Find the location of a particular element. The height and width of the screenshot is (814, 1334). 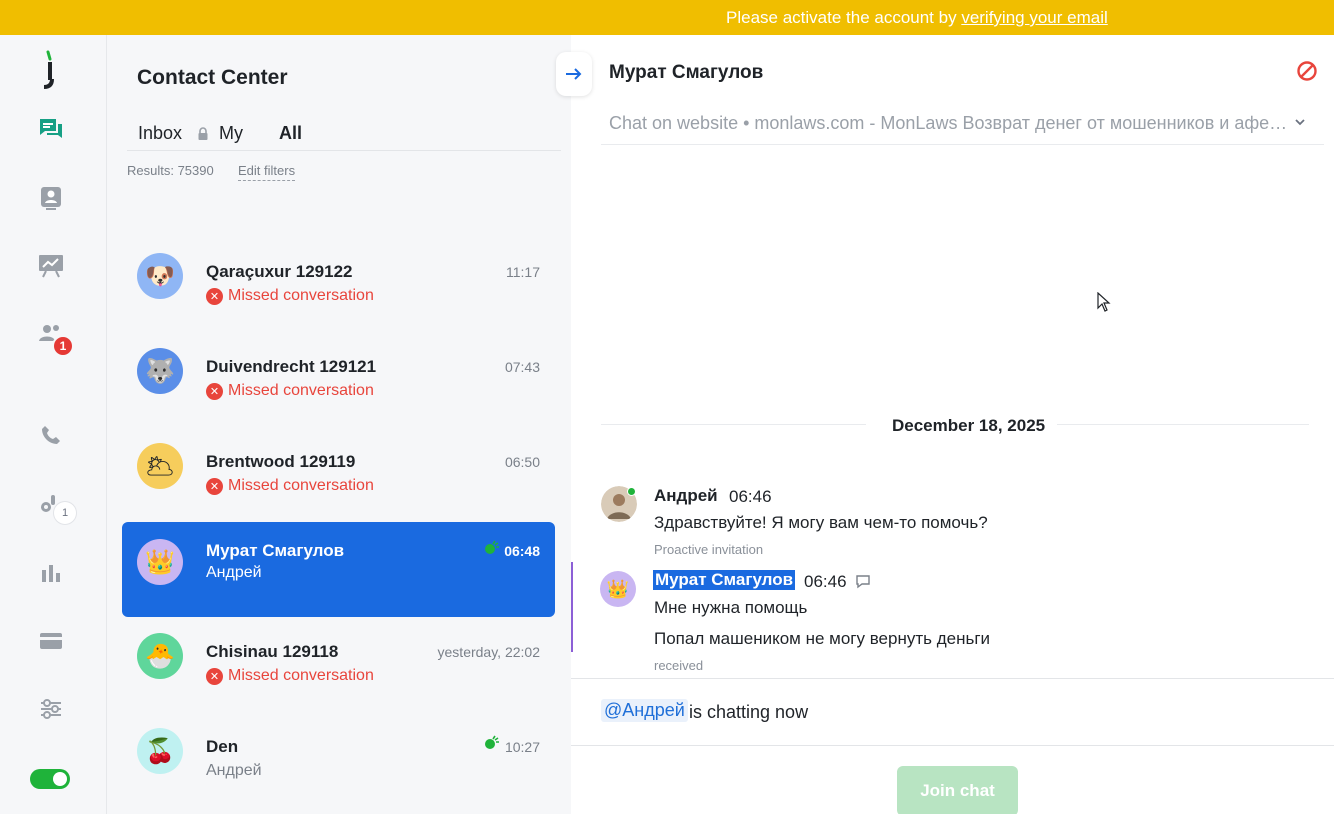

message-text: Попал машеником не могу вернуть деньги is located at coordinates (822, 638).